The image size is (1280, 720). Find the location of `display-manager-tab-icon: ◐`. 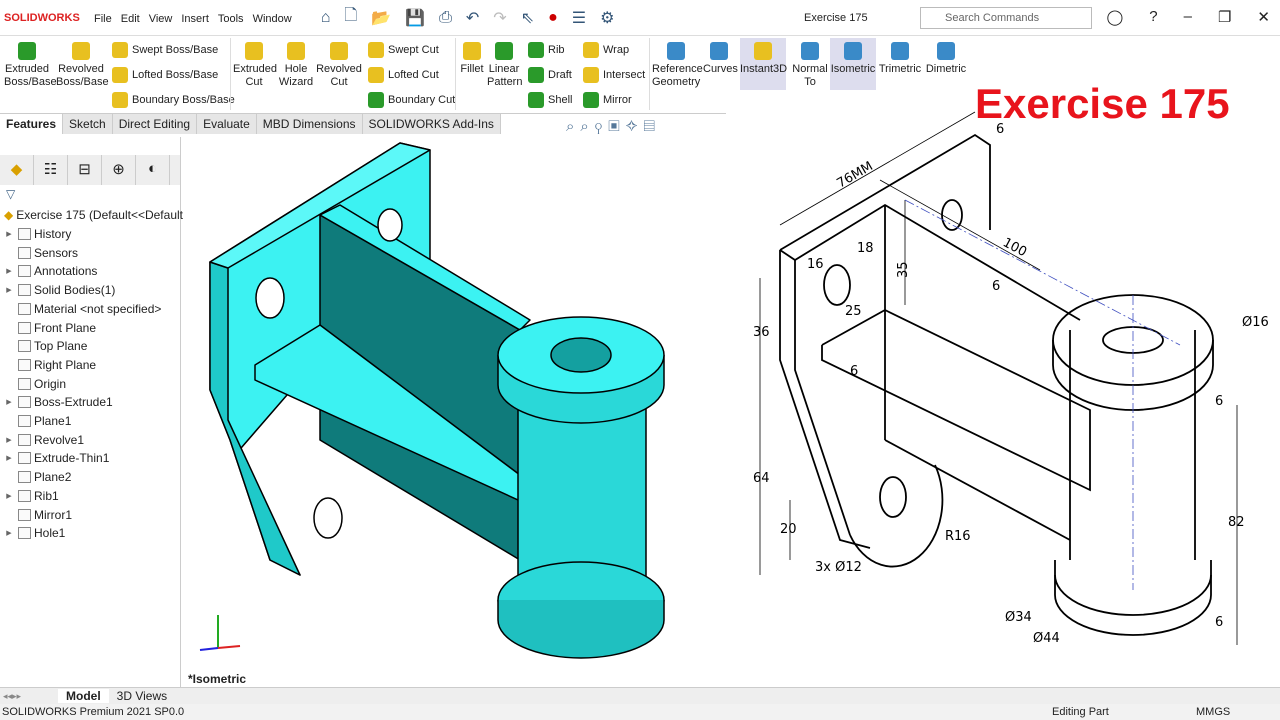

display-manager-tab-icon: ◐ is located at coordinates (153, 170).